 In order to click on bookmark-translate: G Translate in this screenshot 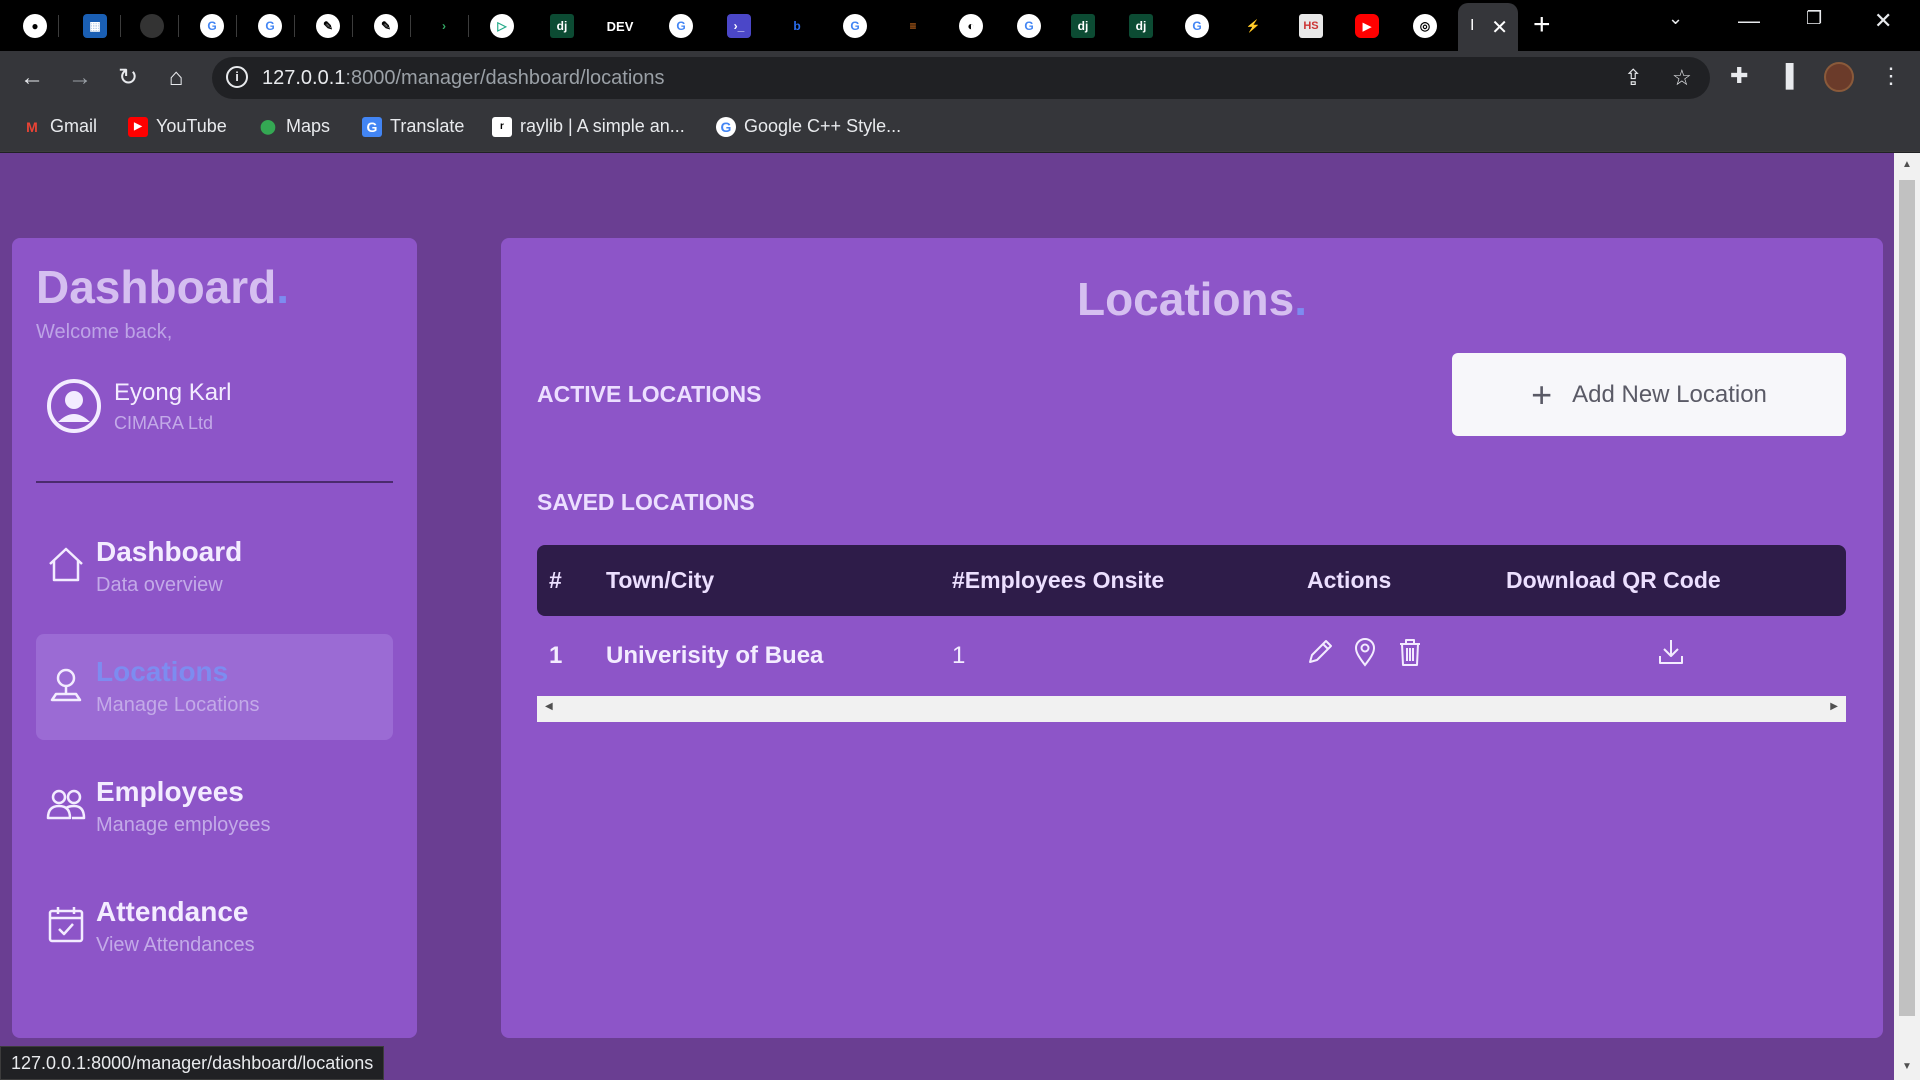, I will do `click(413, 126)`.